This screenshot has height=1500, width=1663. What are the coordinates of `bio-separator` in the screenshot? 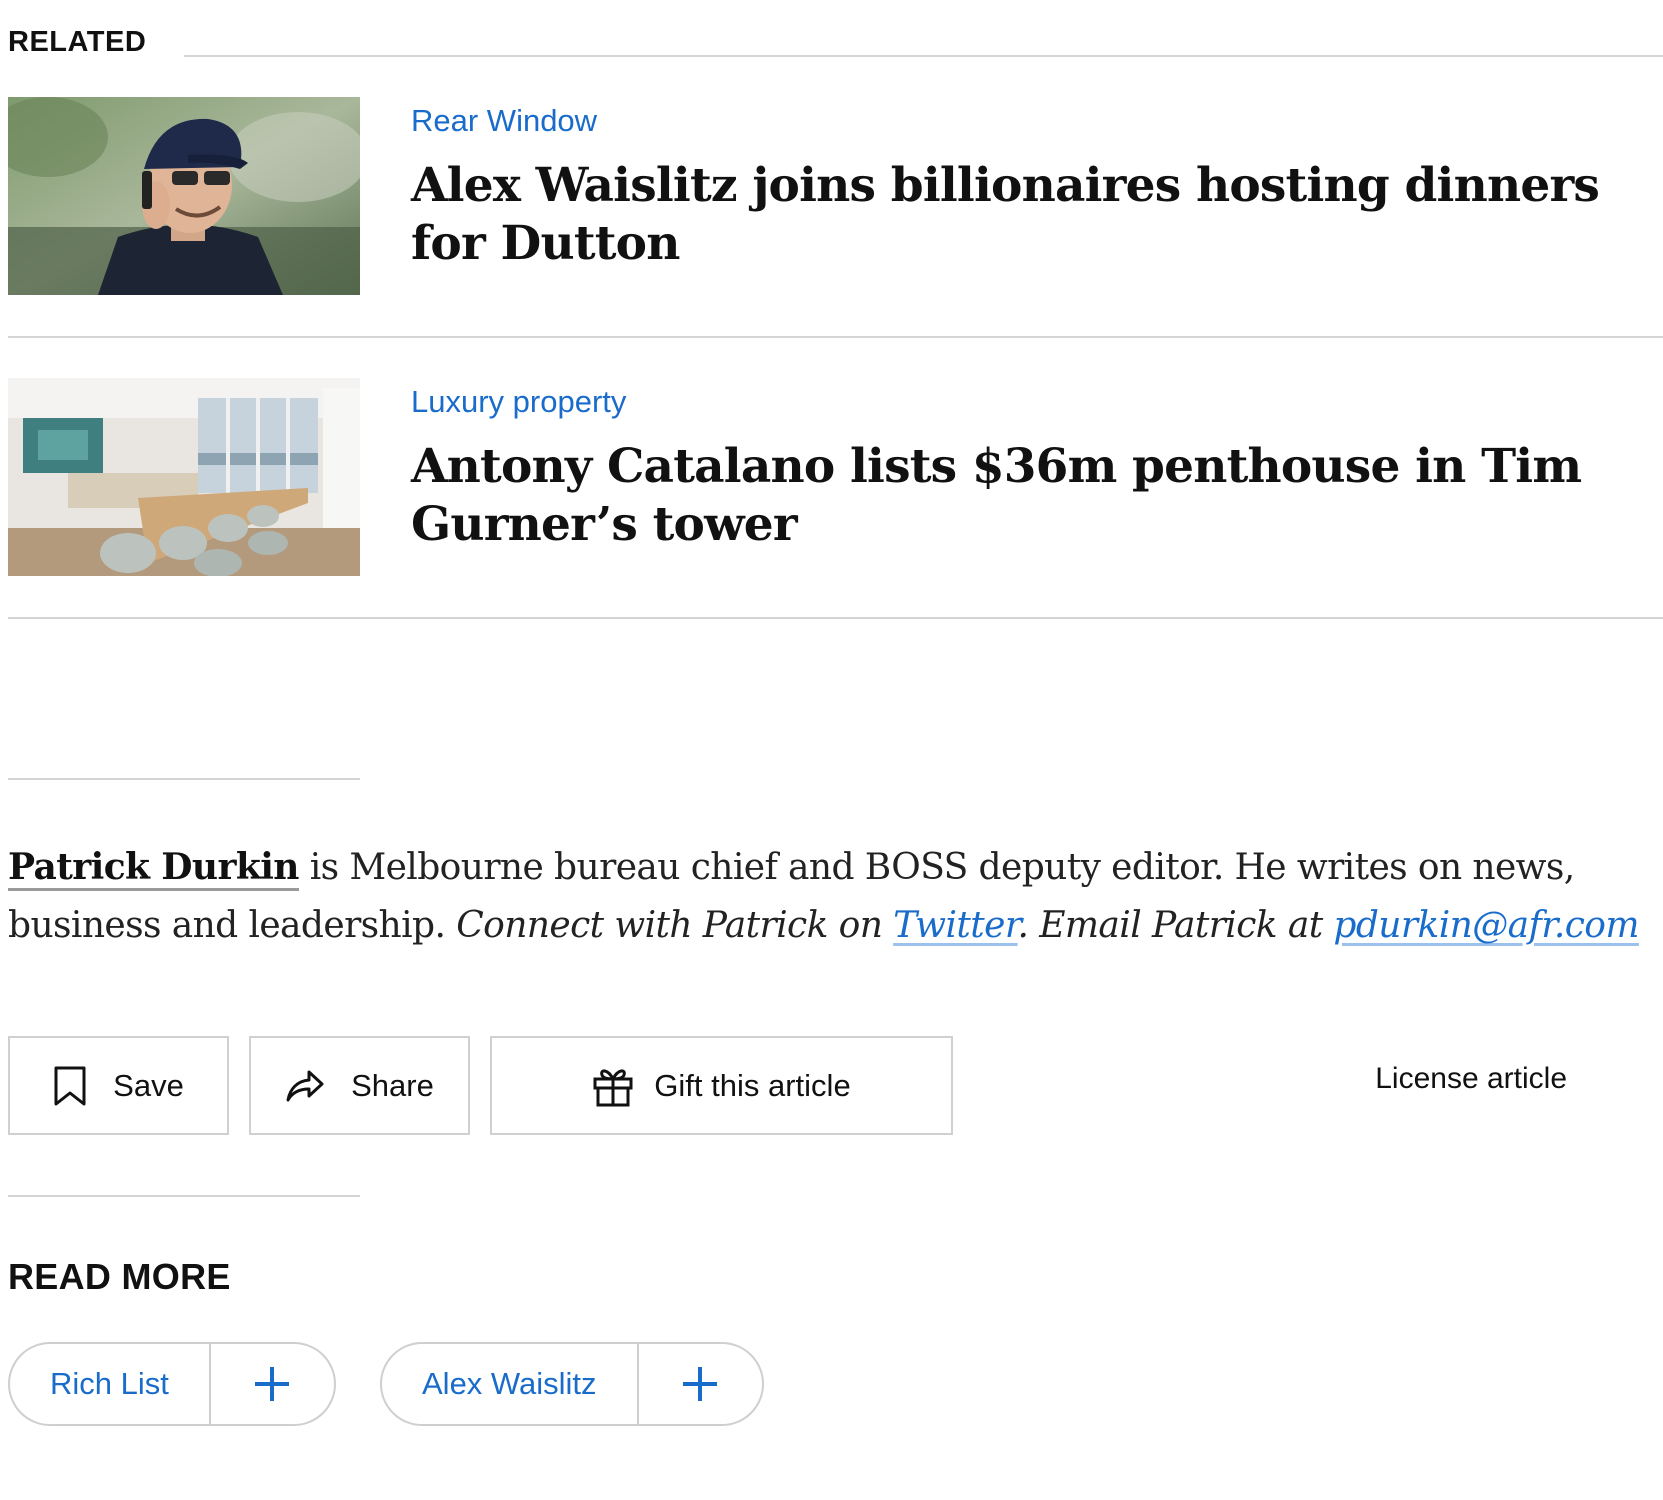 It's located at (184, 779).